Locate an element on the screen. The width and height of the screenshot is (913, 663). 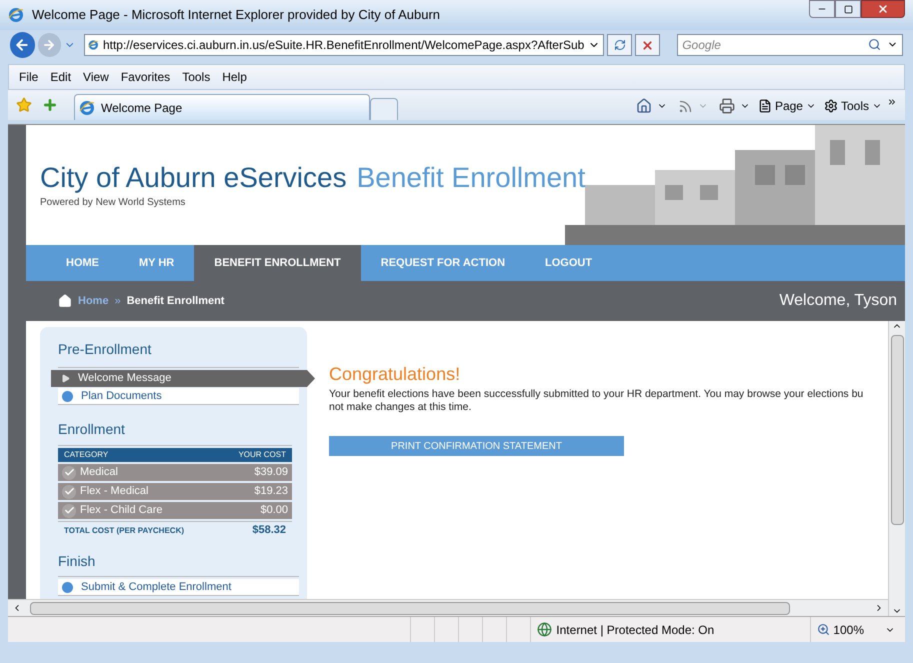
site-subtitle: Benefit Enrollment is located at coordinates (471, 178).